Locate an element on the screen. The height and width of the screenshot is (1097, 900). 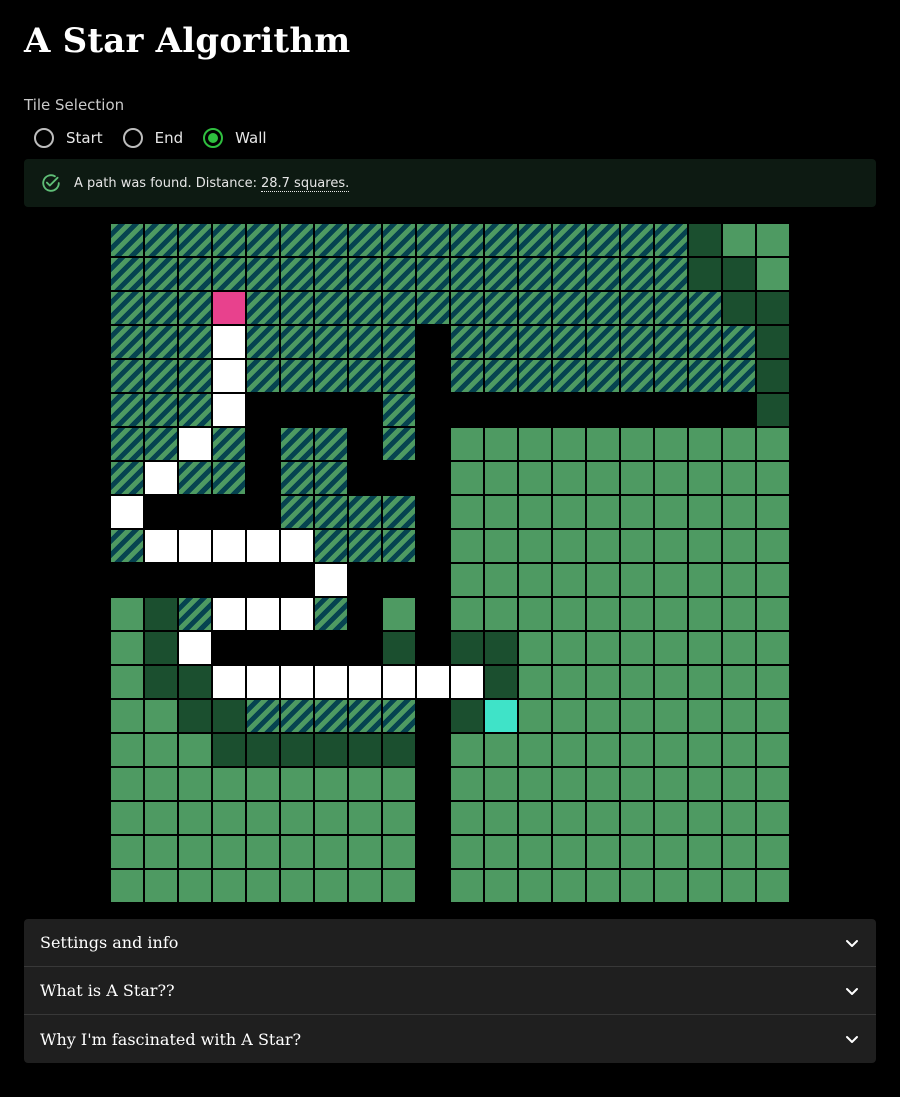
radio-start: Start is located at coordinates (68, 138).